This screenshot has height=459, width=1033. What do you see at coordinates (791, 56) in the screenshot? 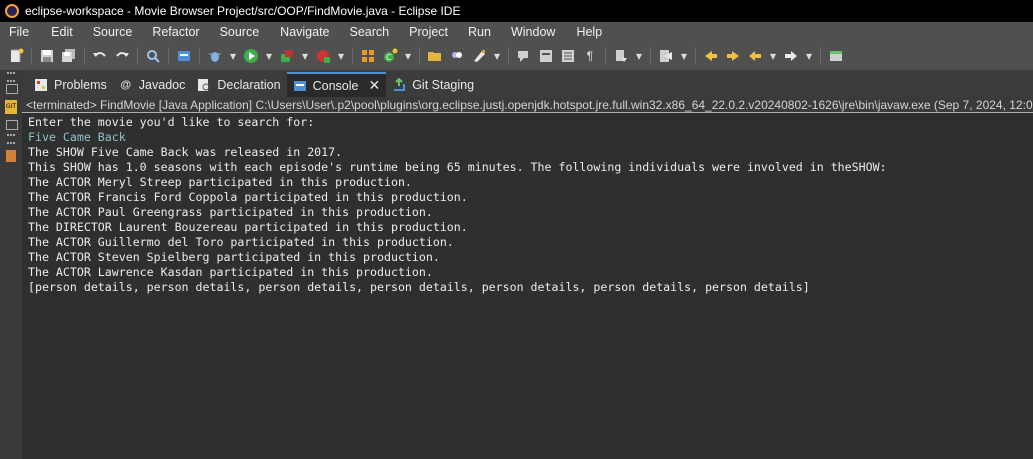
I see `forward-icon` at bounding box center [791, 56].